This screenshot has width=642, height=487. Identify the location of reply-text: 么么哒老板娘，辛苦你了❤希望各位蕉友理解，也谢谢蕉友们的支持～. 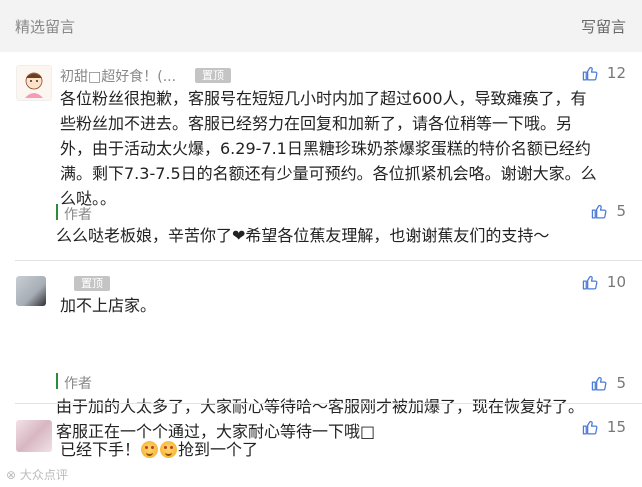
(303, 235).